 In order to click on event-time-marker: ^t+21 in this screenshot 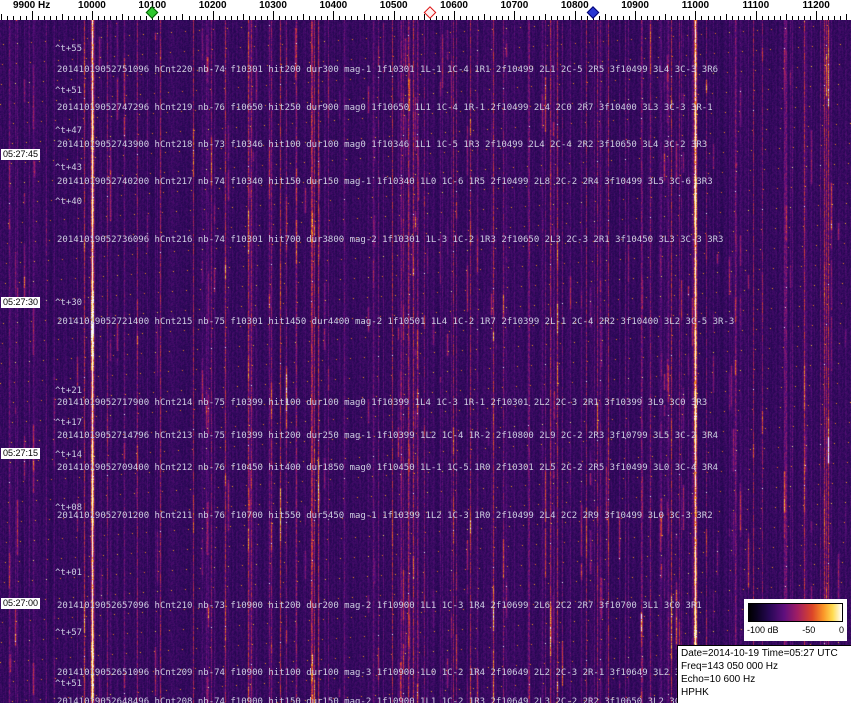, I will do `click(69, 391)`.